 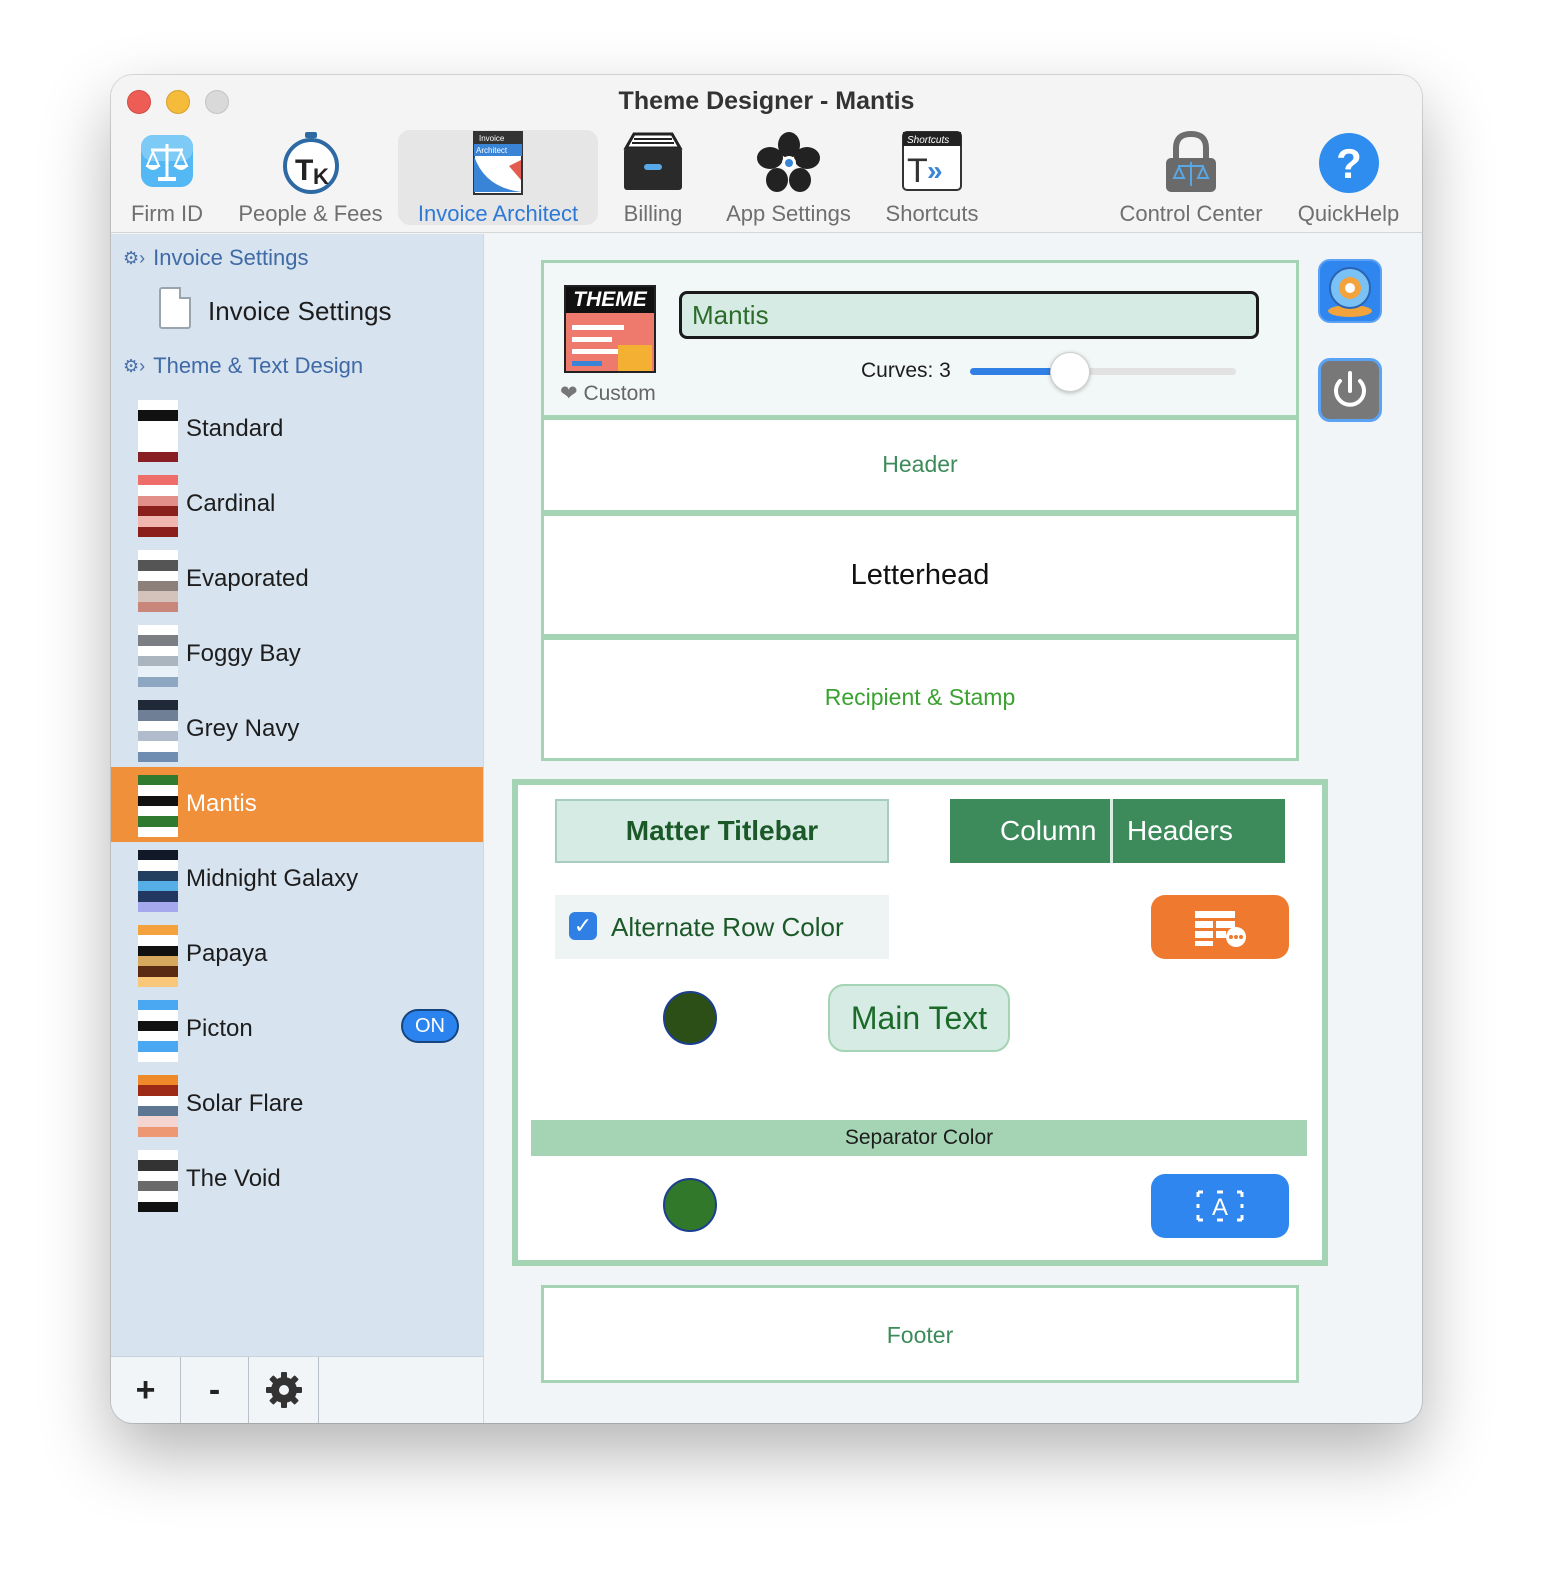 I want to click on svg-text: T, so click(x=917, y=171).